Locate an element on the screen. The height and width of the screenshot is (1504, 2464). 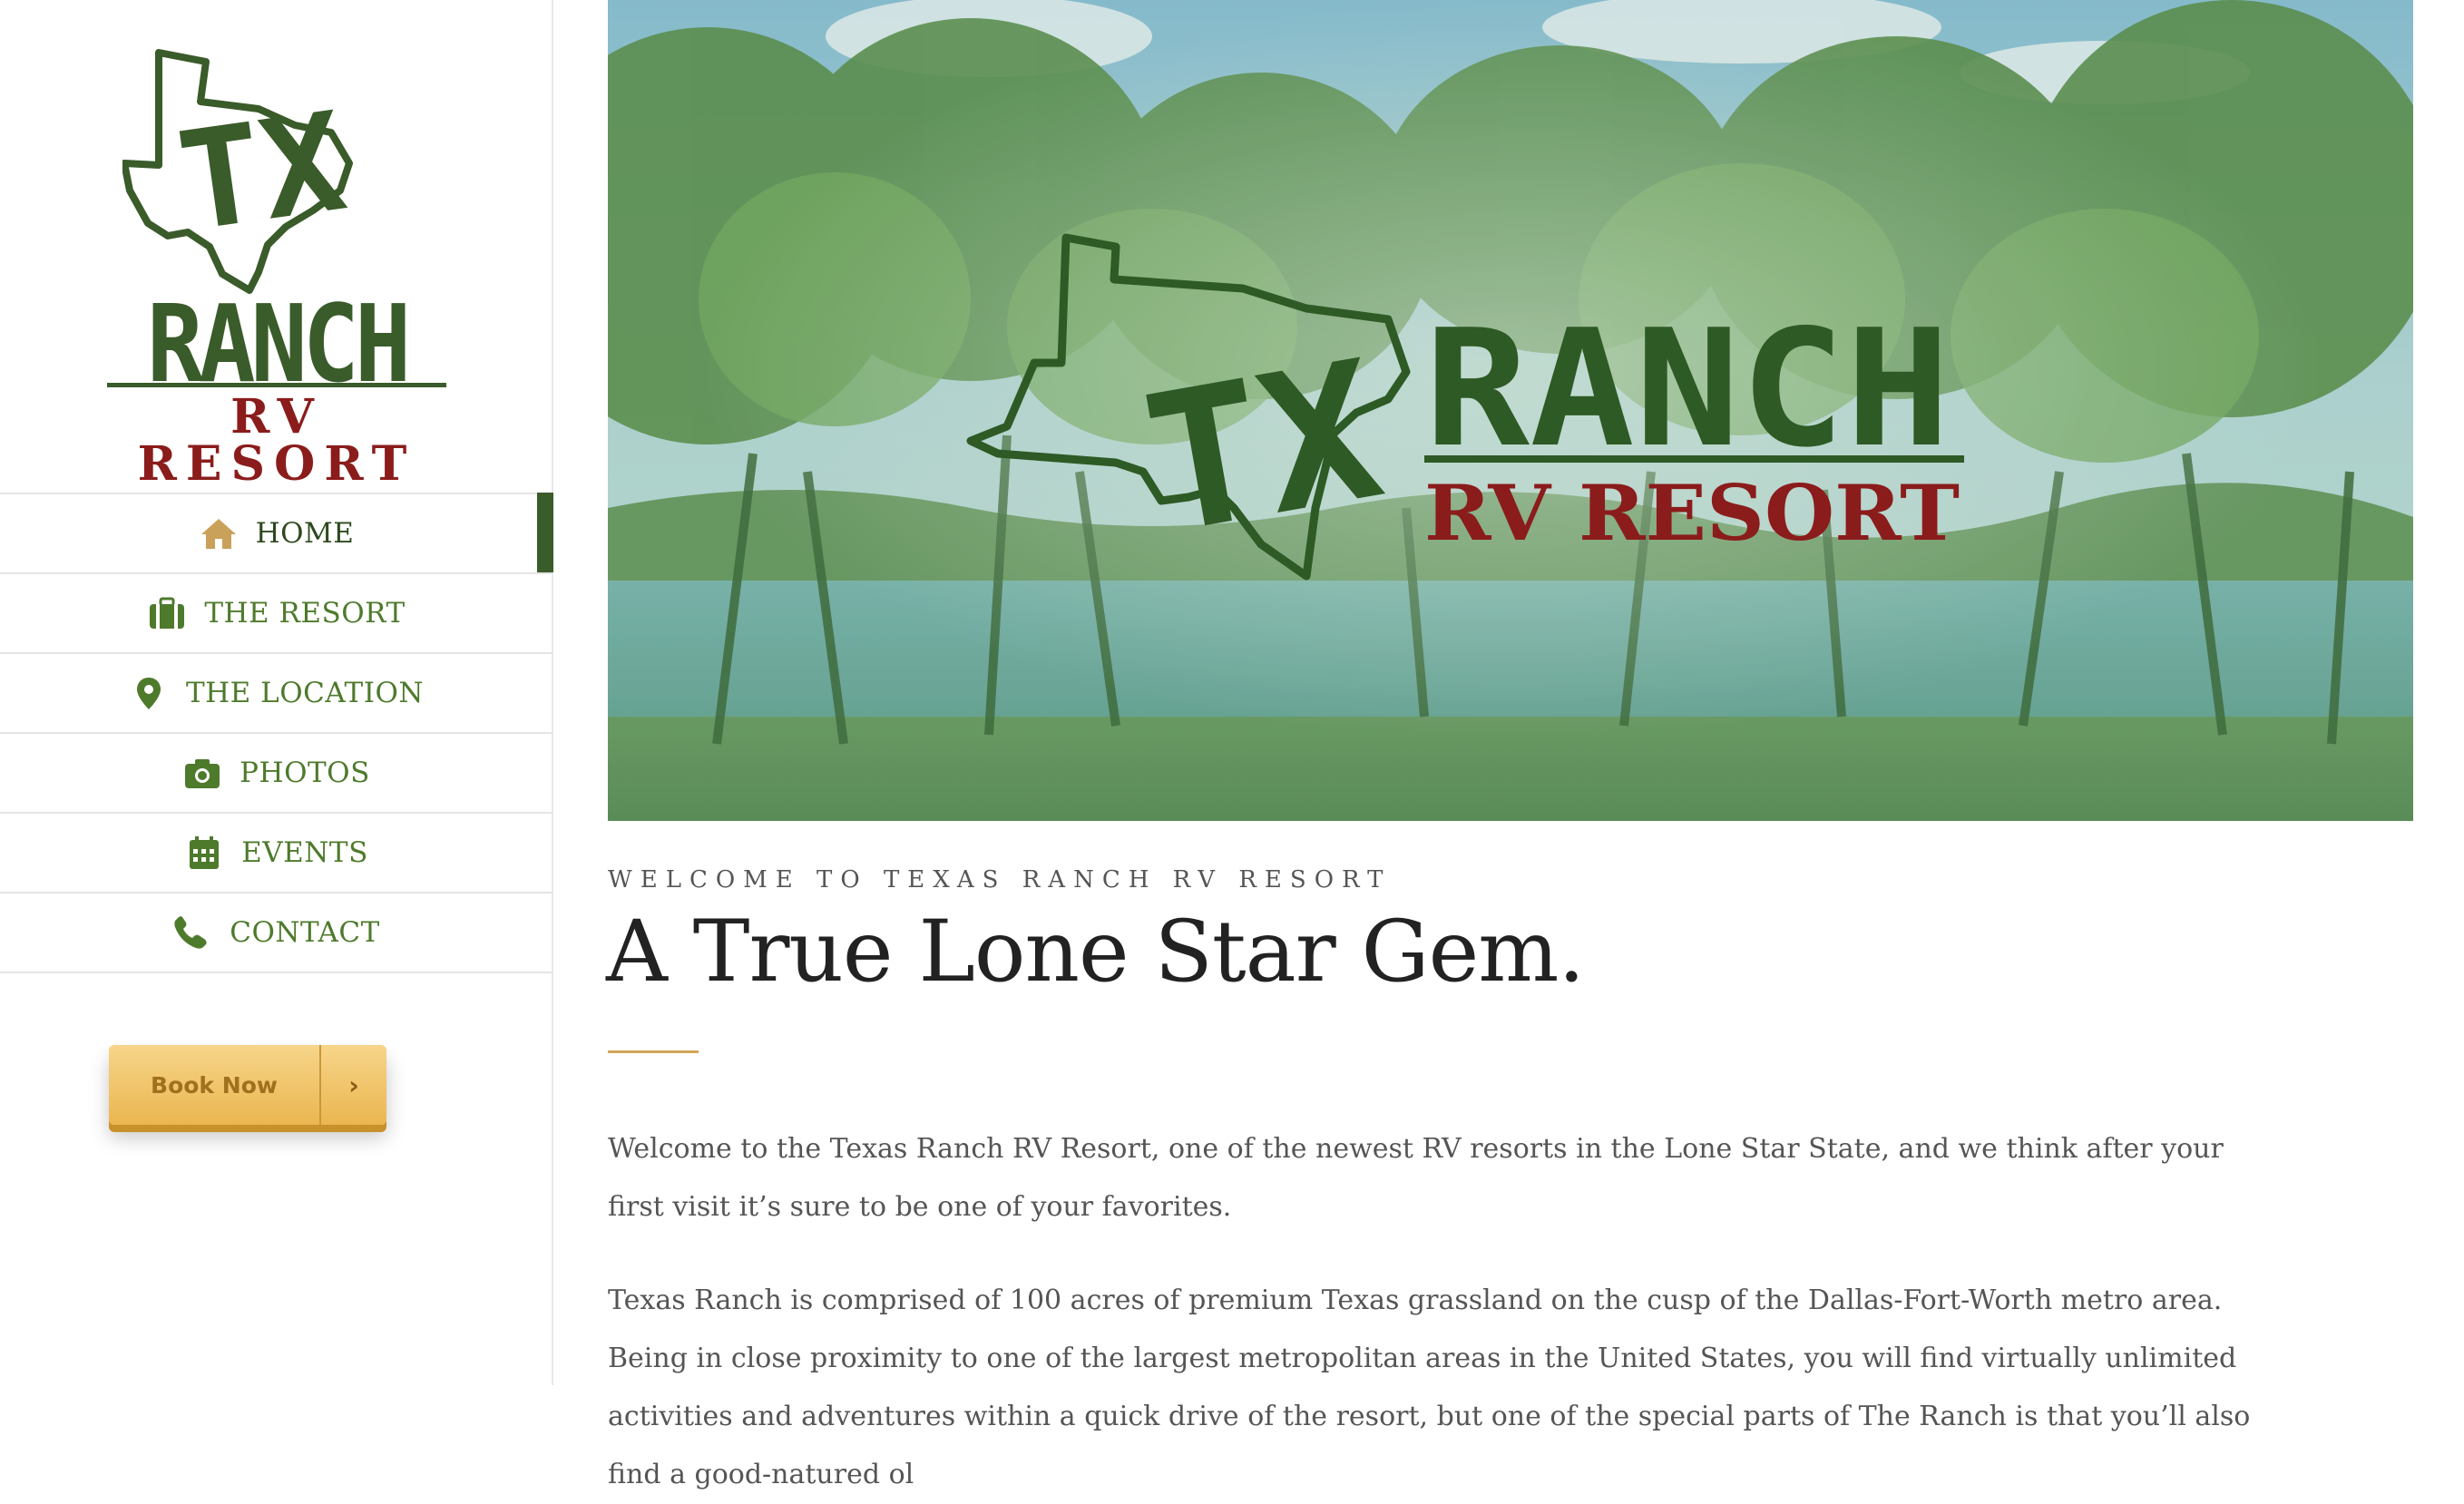
book-now-button: Book Now › is located at coordinates (247, 1085).